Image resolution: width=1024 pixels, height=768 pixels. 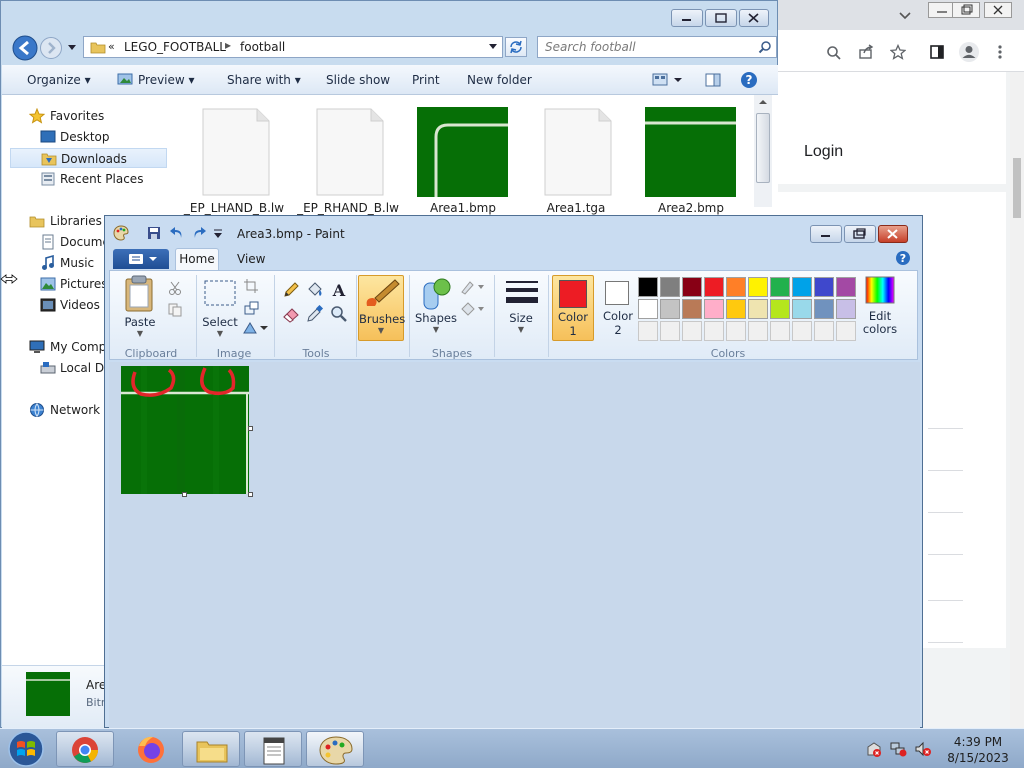 I want to click on paint-restore-button, so click(x=860, y=234).